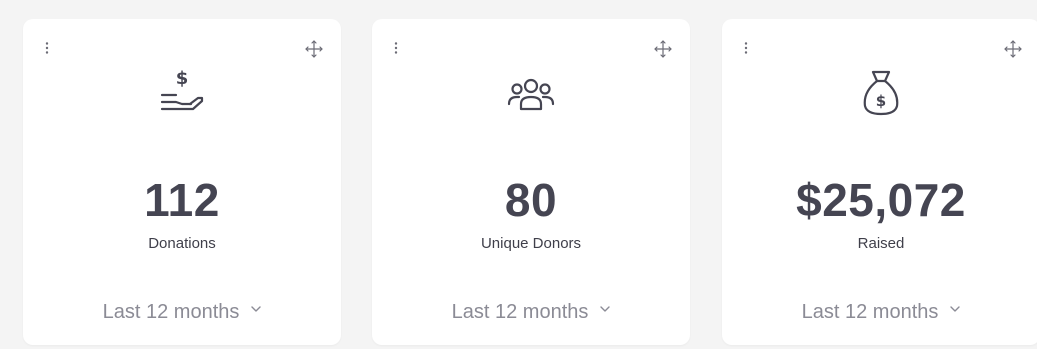 Image resolution: width=1037 pixels, height=349 pixels. Describe the element at coordinates (182, 92) in the screenshot. I see `hand-dollar-icon: $` at that location.